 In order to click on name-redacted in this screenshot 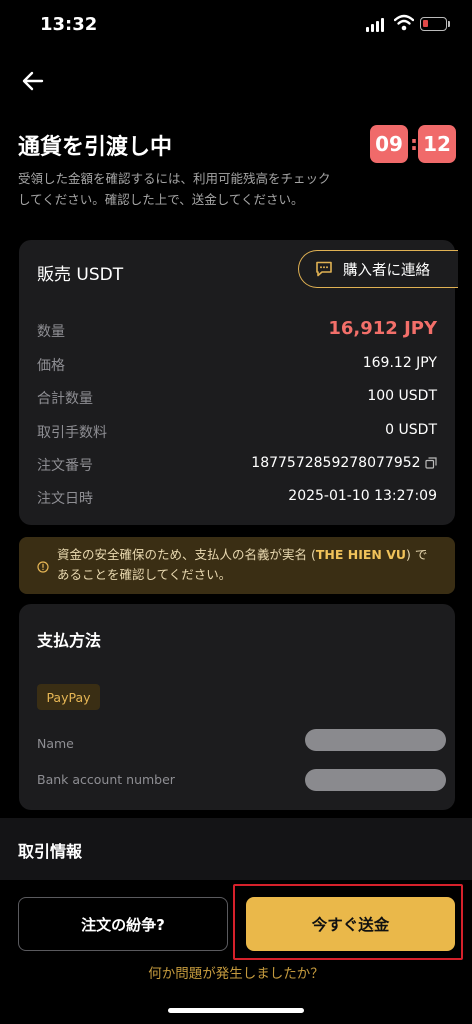, I will do `click(375, 740)`.